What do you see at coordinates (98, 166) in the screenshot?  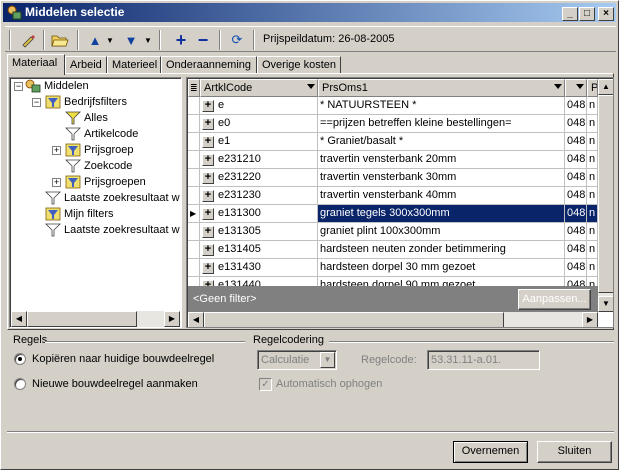 I see `tree-item-zoekcode: Zoekcode` at bounding box center [98, 166].